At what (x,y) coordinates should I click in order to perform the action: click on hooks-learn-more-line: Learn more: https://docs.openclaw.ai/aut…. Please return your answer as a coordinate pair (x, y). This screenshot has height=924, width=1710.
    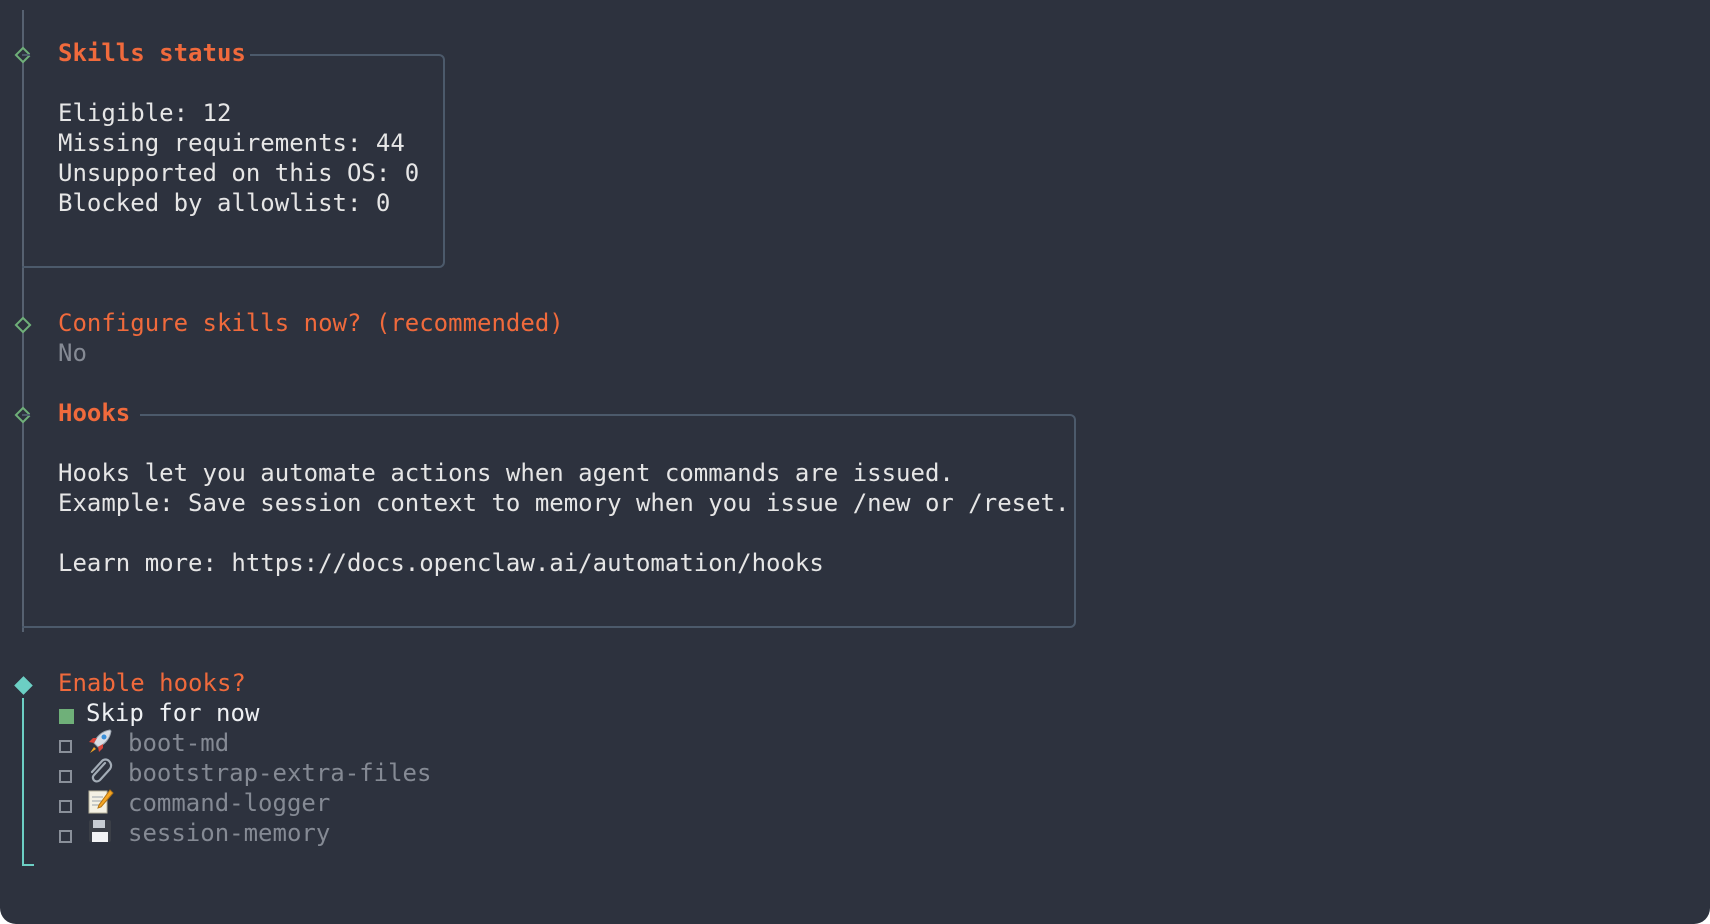
    Looking at the image, I should click on (441, 563).